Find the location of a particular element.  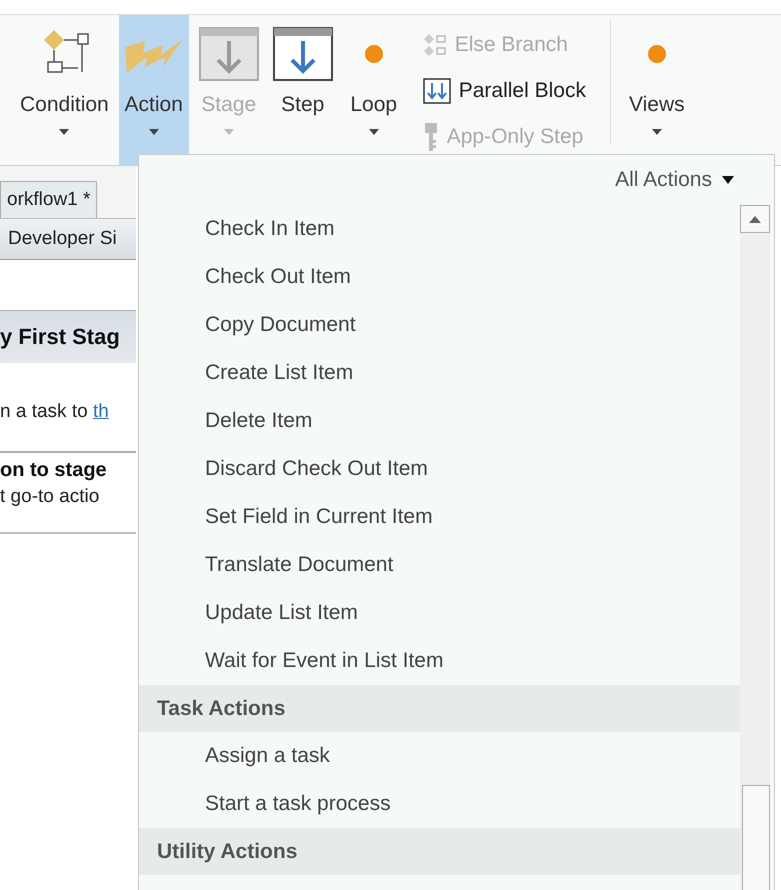

menu-item: Translate Document is located at coordinates (439, 565).